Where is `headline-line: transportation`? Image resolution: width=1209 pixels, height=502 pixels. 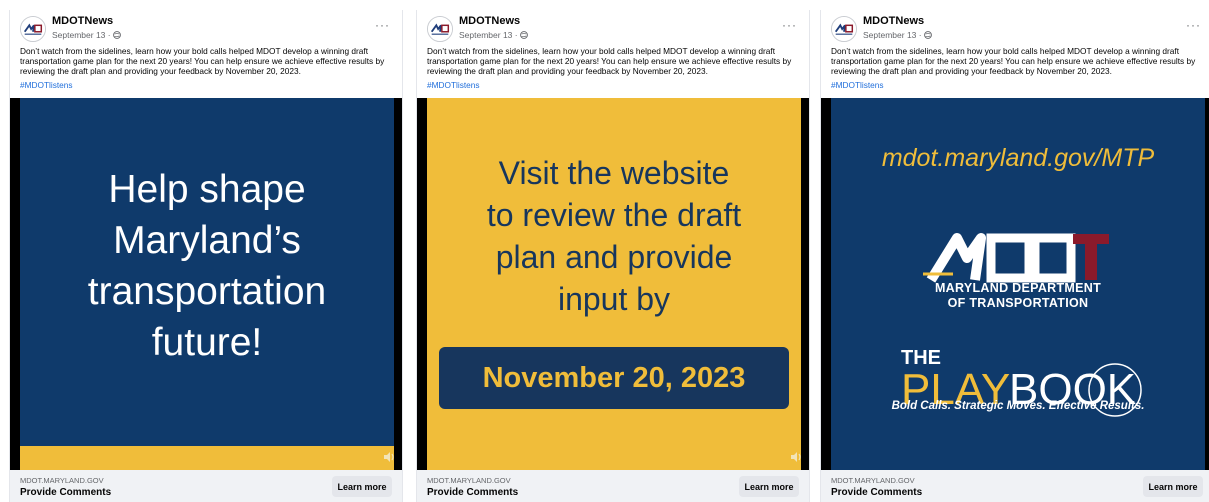 headline-line: transportation is located at coordinates (207, 291).